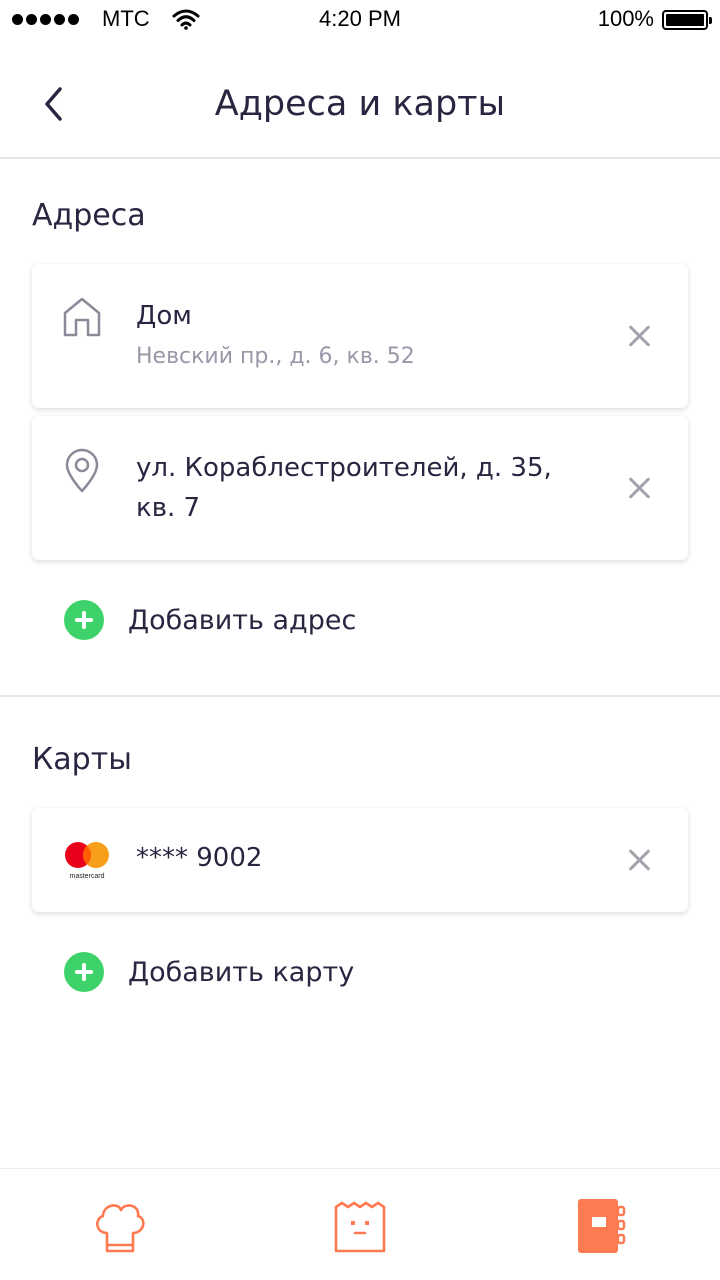 Image resolution: width=720 pixels, height=1280 pixels. Describe the element at coordinates (87, 861) in the screenshot. I see `mastercard-icon: mastercard` at that location.